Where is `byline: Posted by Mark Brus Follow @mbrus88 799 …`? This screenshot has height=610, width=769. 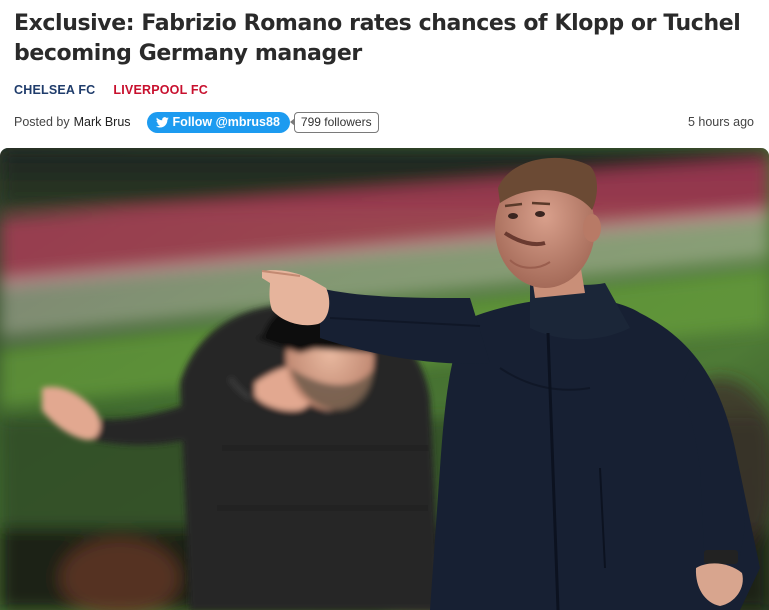
byline: Posted by Mark Brus Follow @mbrus88 799 … is located at coordinates (384, 122).